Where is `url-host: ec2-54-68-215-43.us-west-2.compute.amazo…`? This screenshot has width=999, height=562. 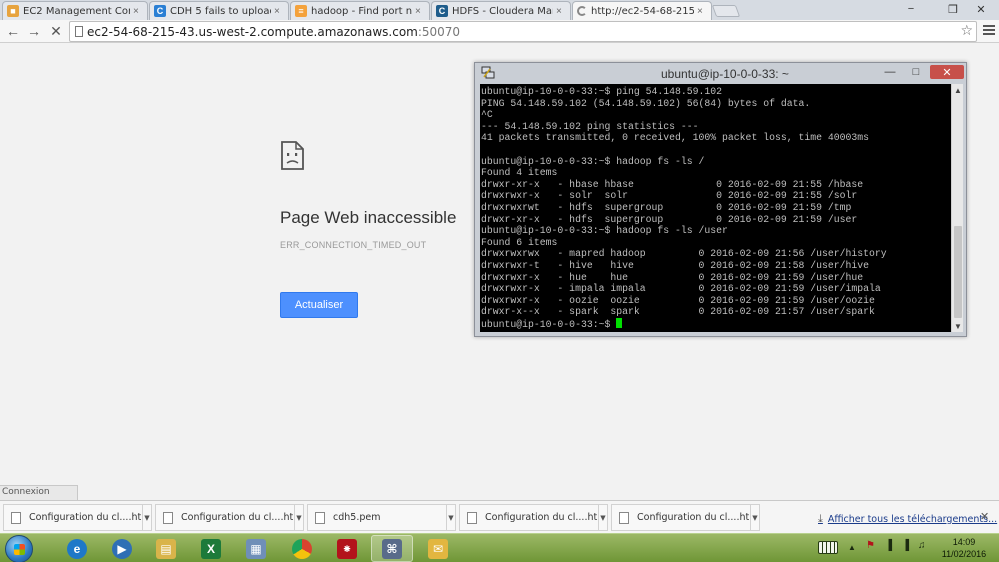 url-host: ec2-54-68-215-43.us-west-2.compute.amazo… is located at coordinates (252, 32).